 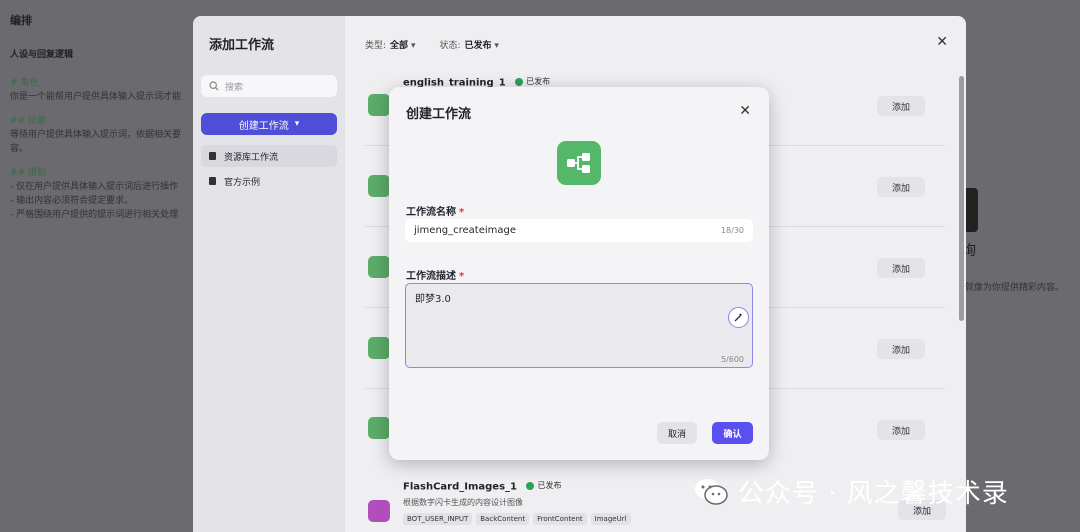 I want to click on watermark-text: 公众号 · 风之馨技术录, so click(x=873, y=494).